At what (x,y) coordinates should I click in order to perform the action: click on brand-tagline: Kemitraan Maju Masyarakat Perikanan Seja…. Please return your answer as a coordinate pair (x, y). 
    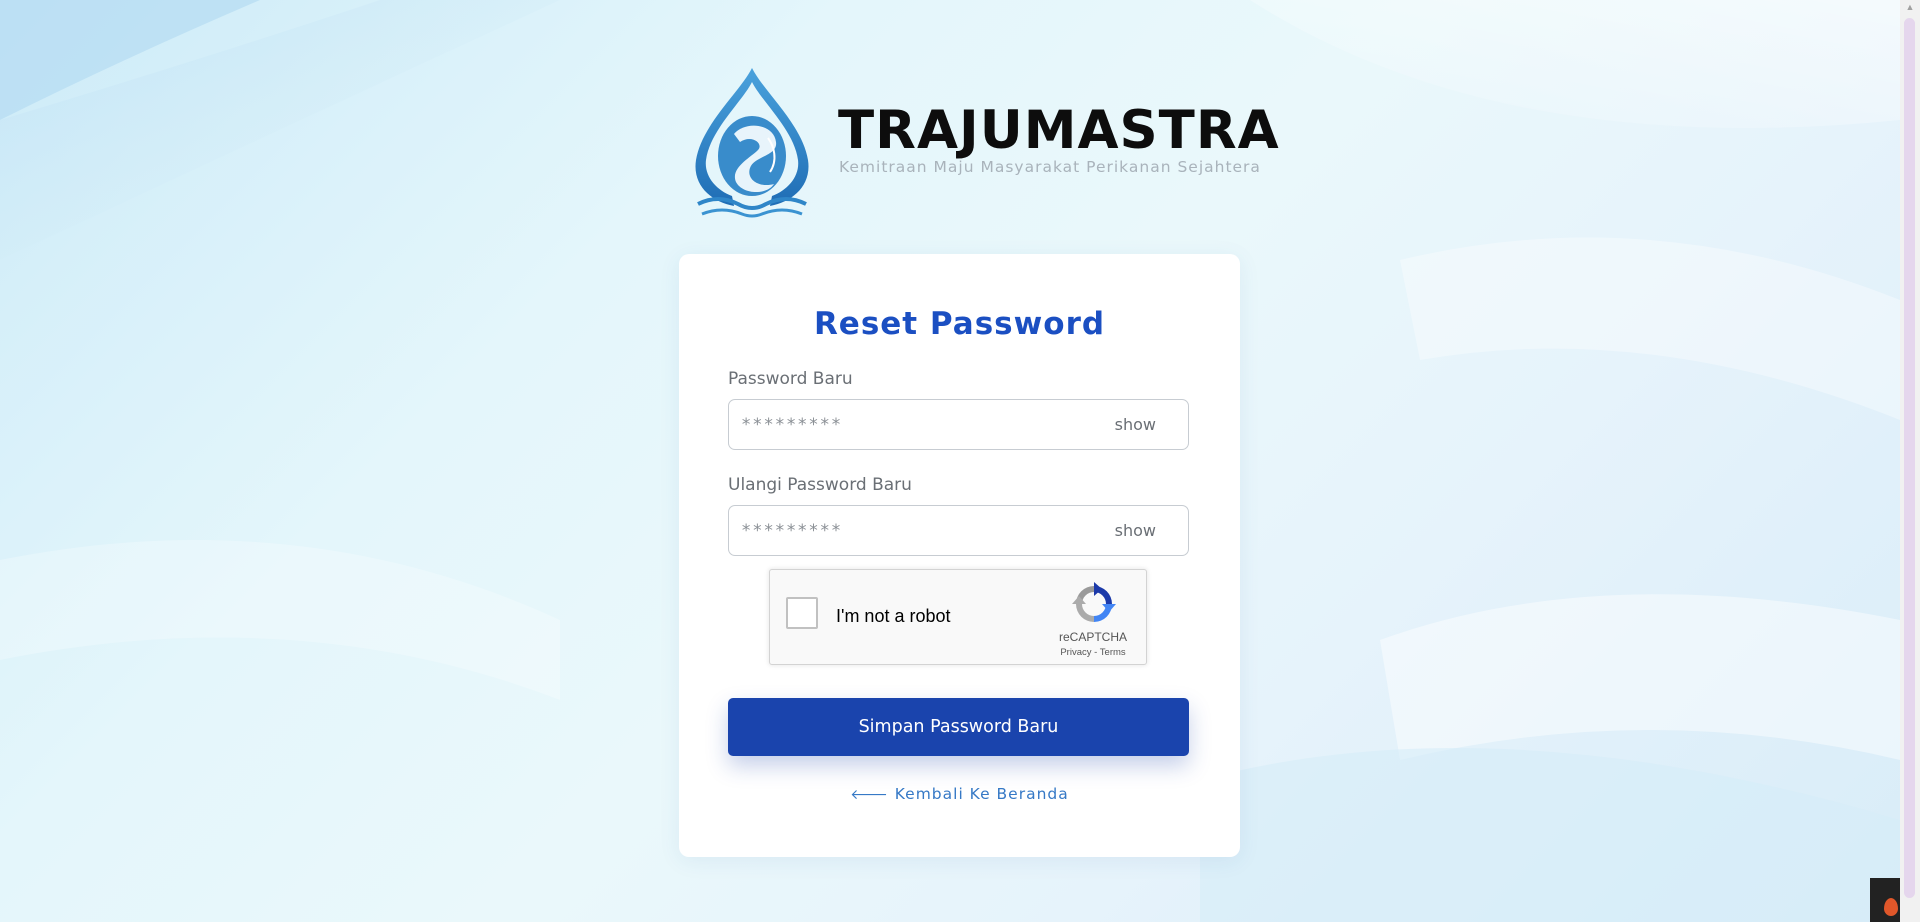
    Looking at the image, I should click on (1050, 167).